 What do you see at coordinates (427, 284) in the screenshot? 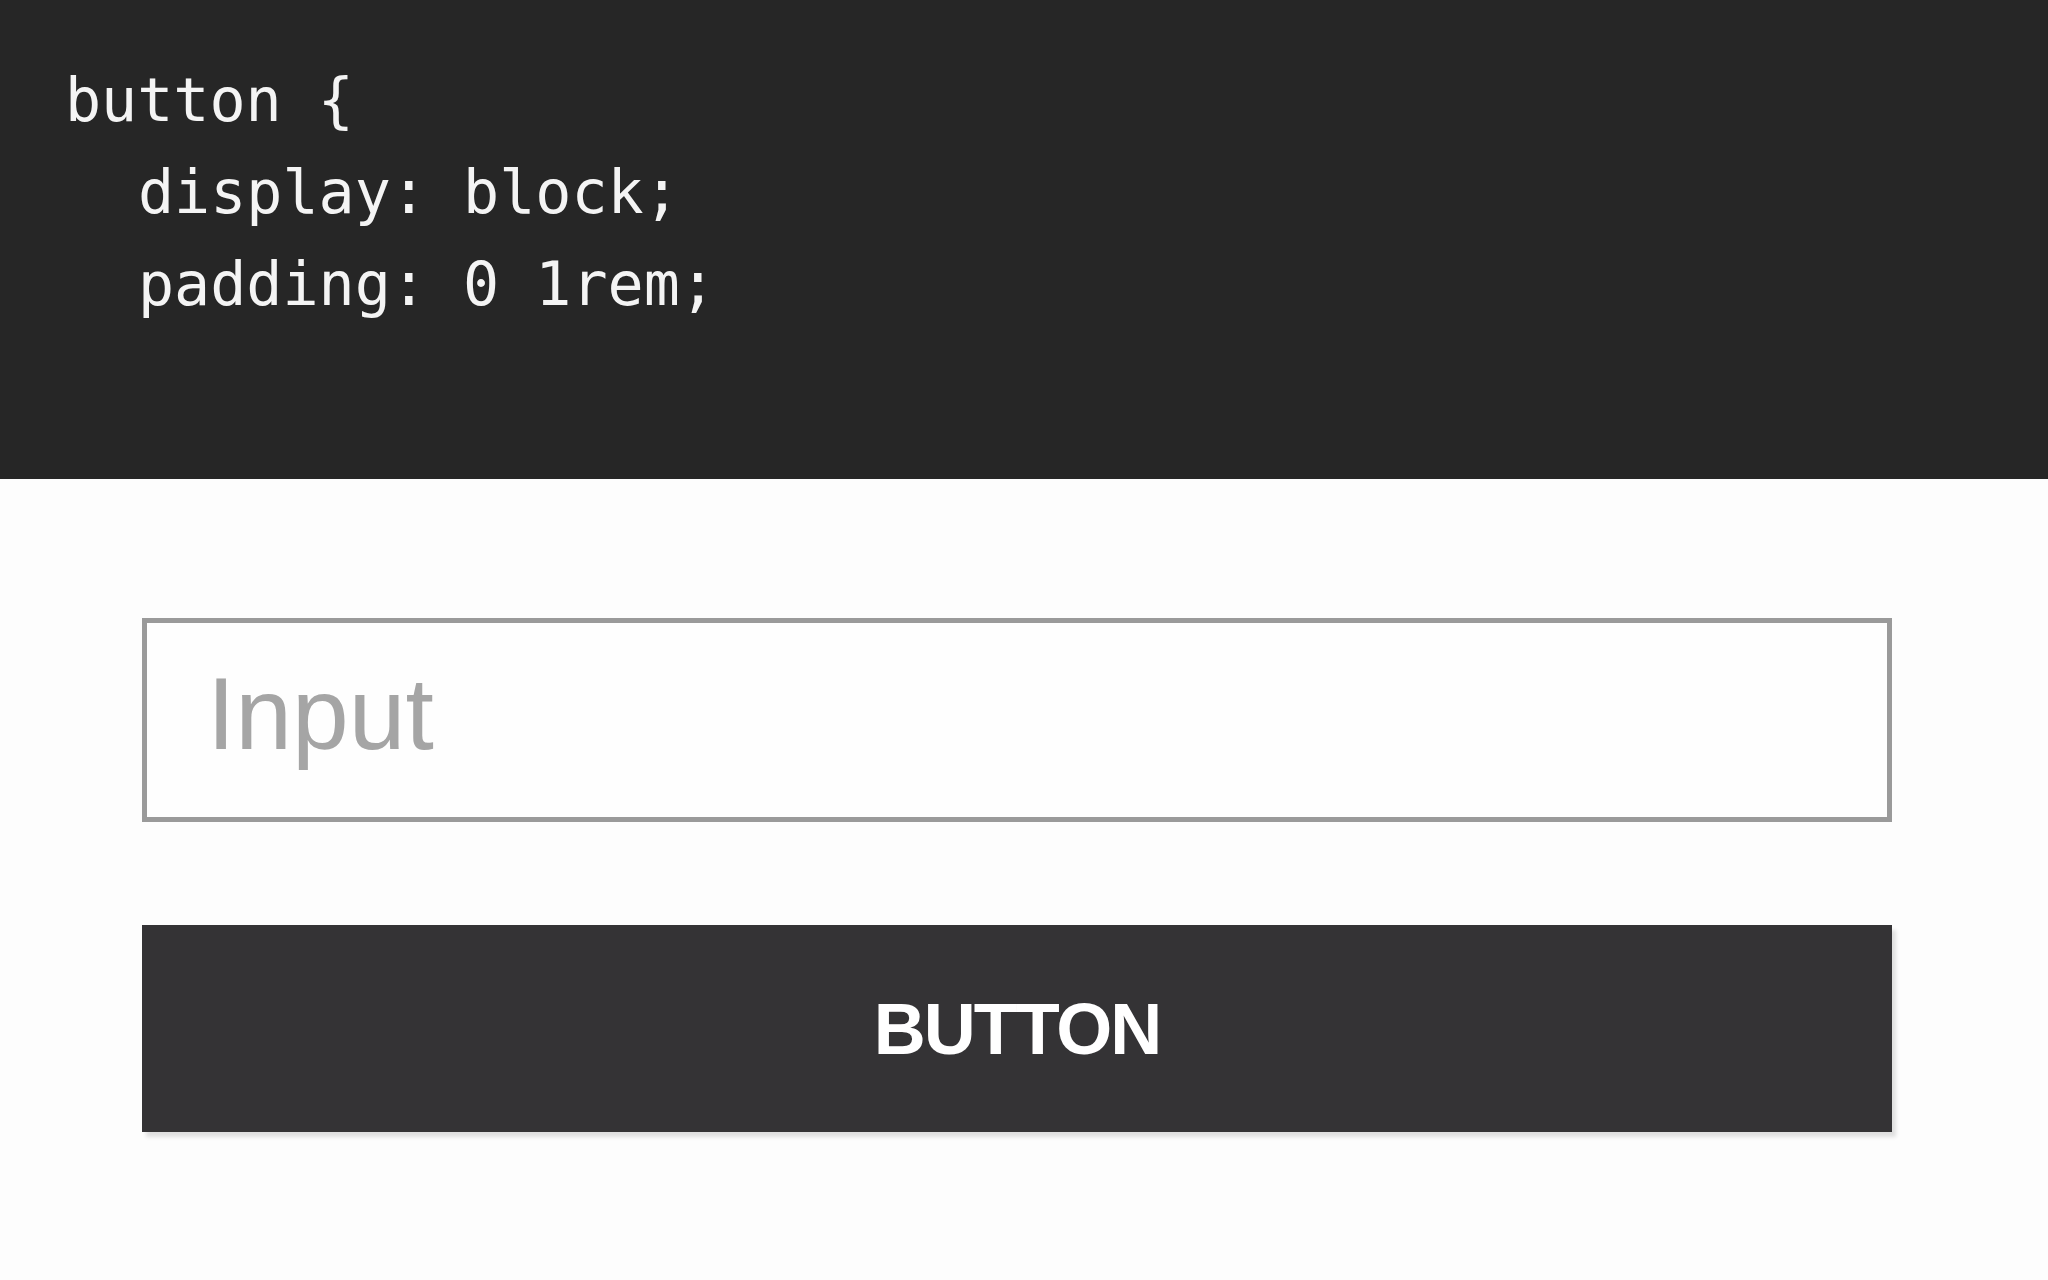
I see `code-line: padding: 0 1rem;` at bounding box center [427, 284].